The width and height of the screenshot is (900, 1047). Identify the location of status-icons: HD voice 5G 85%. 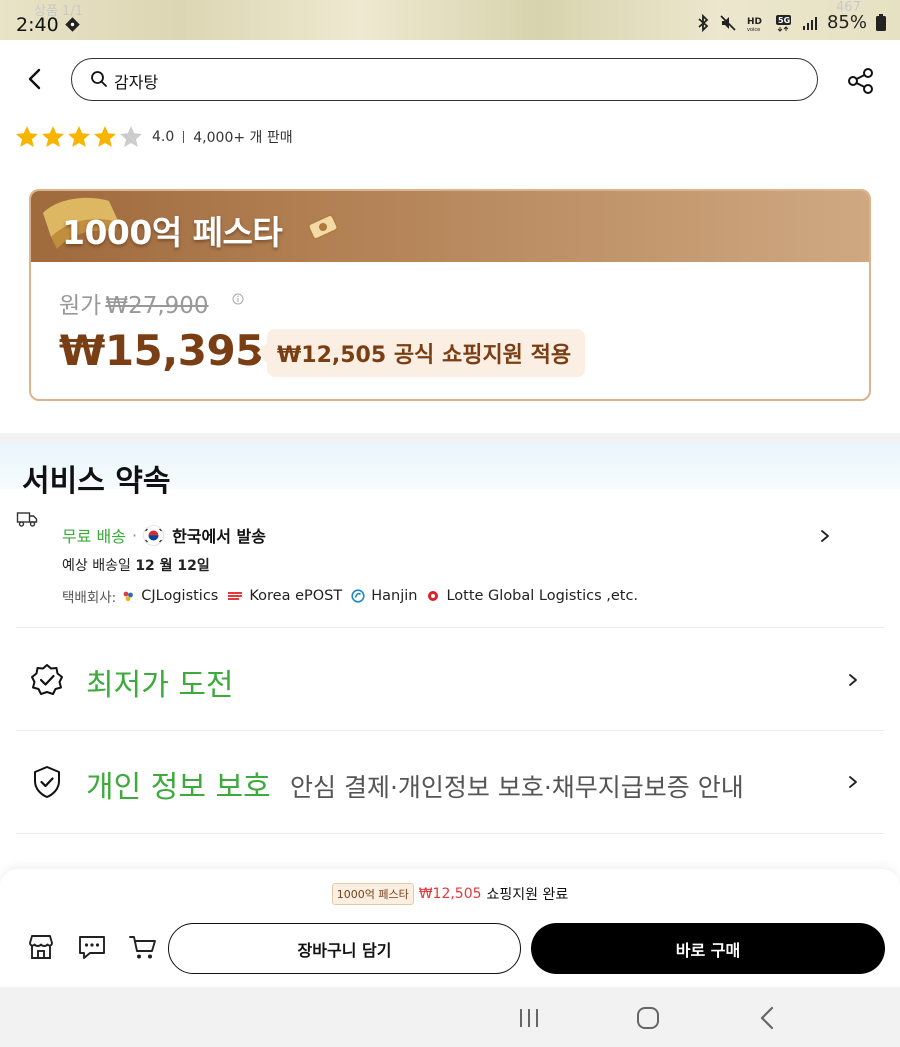
(791, 22).